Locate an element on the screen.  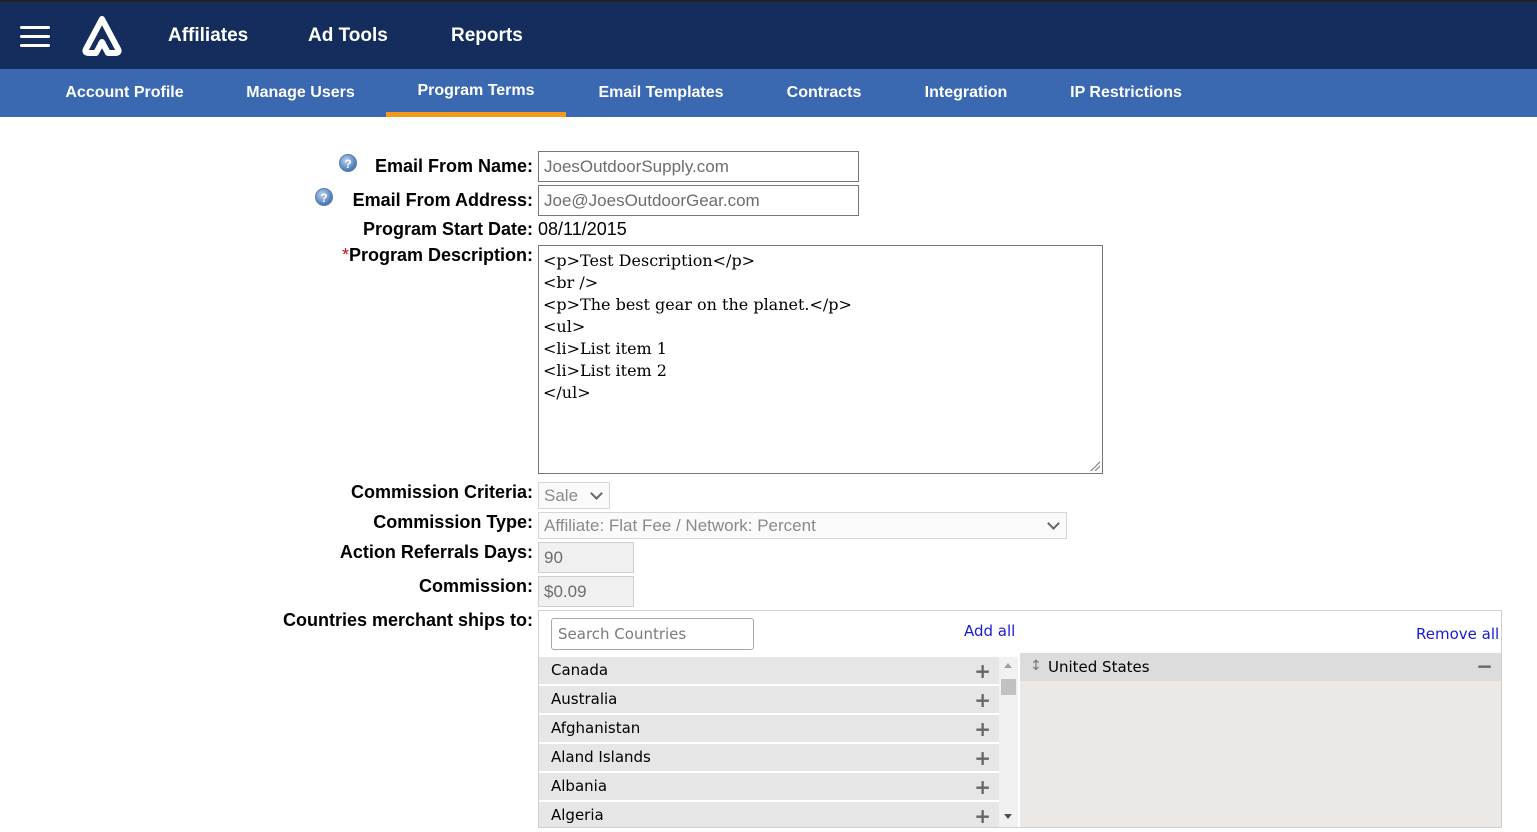
minus-icon: − is located at coordinates (1484, 666).